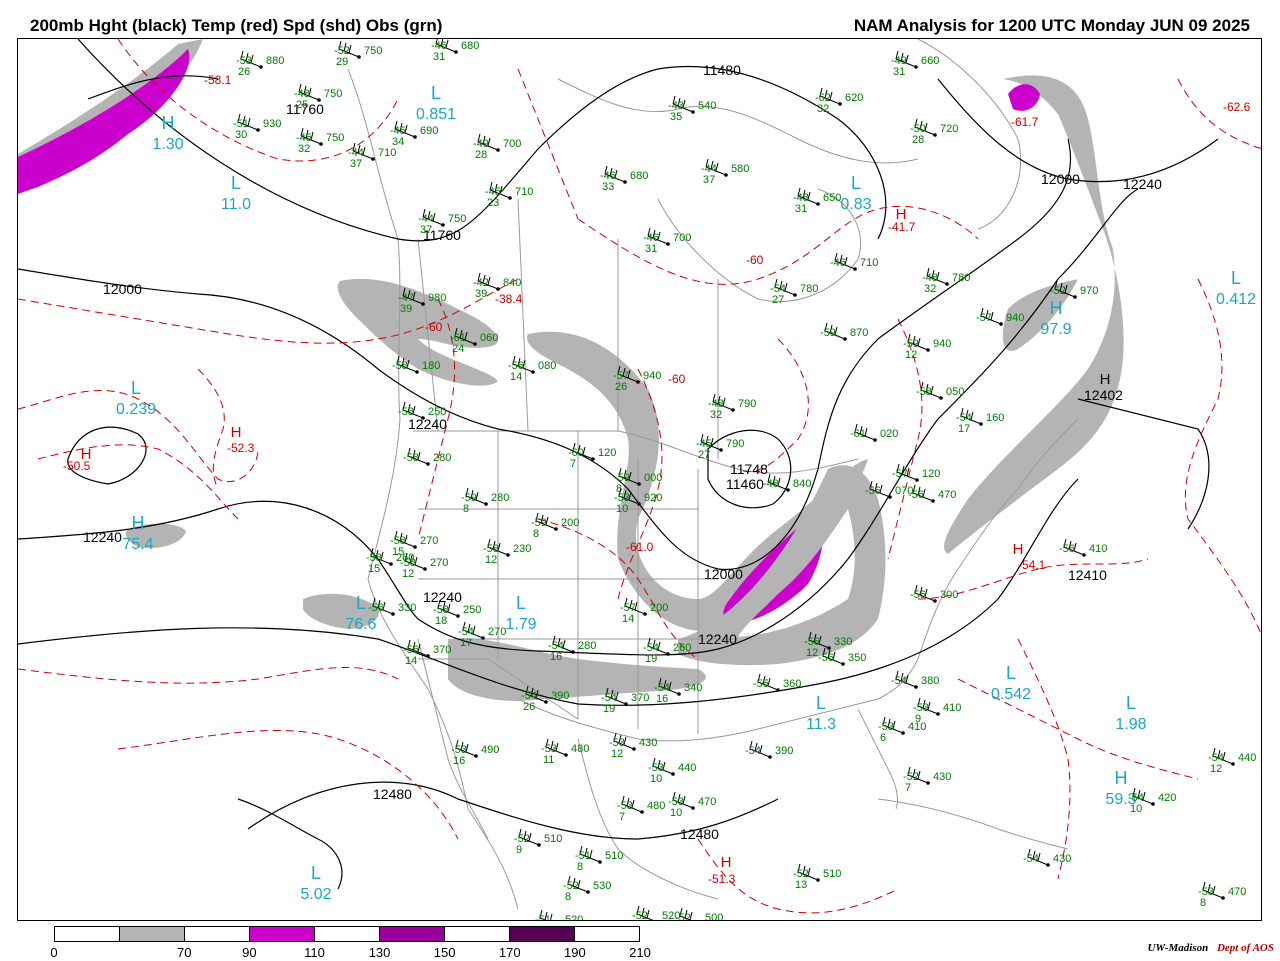 This screenshot has width=1280, height=961. Describe the element at coordinates (838, 263) in the screenshot. I see `obs-temperature: -46` at that location.